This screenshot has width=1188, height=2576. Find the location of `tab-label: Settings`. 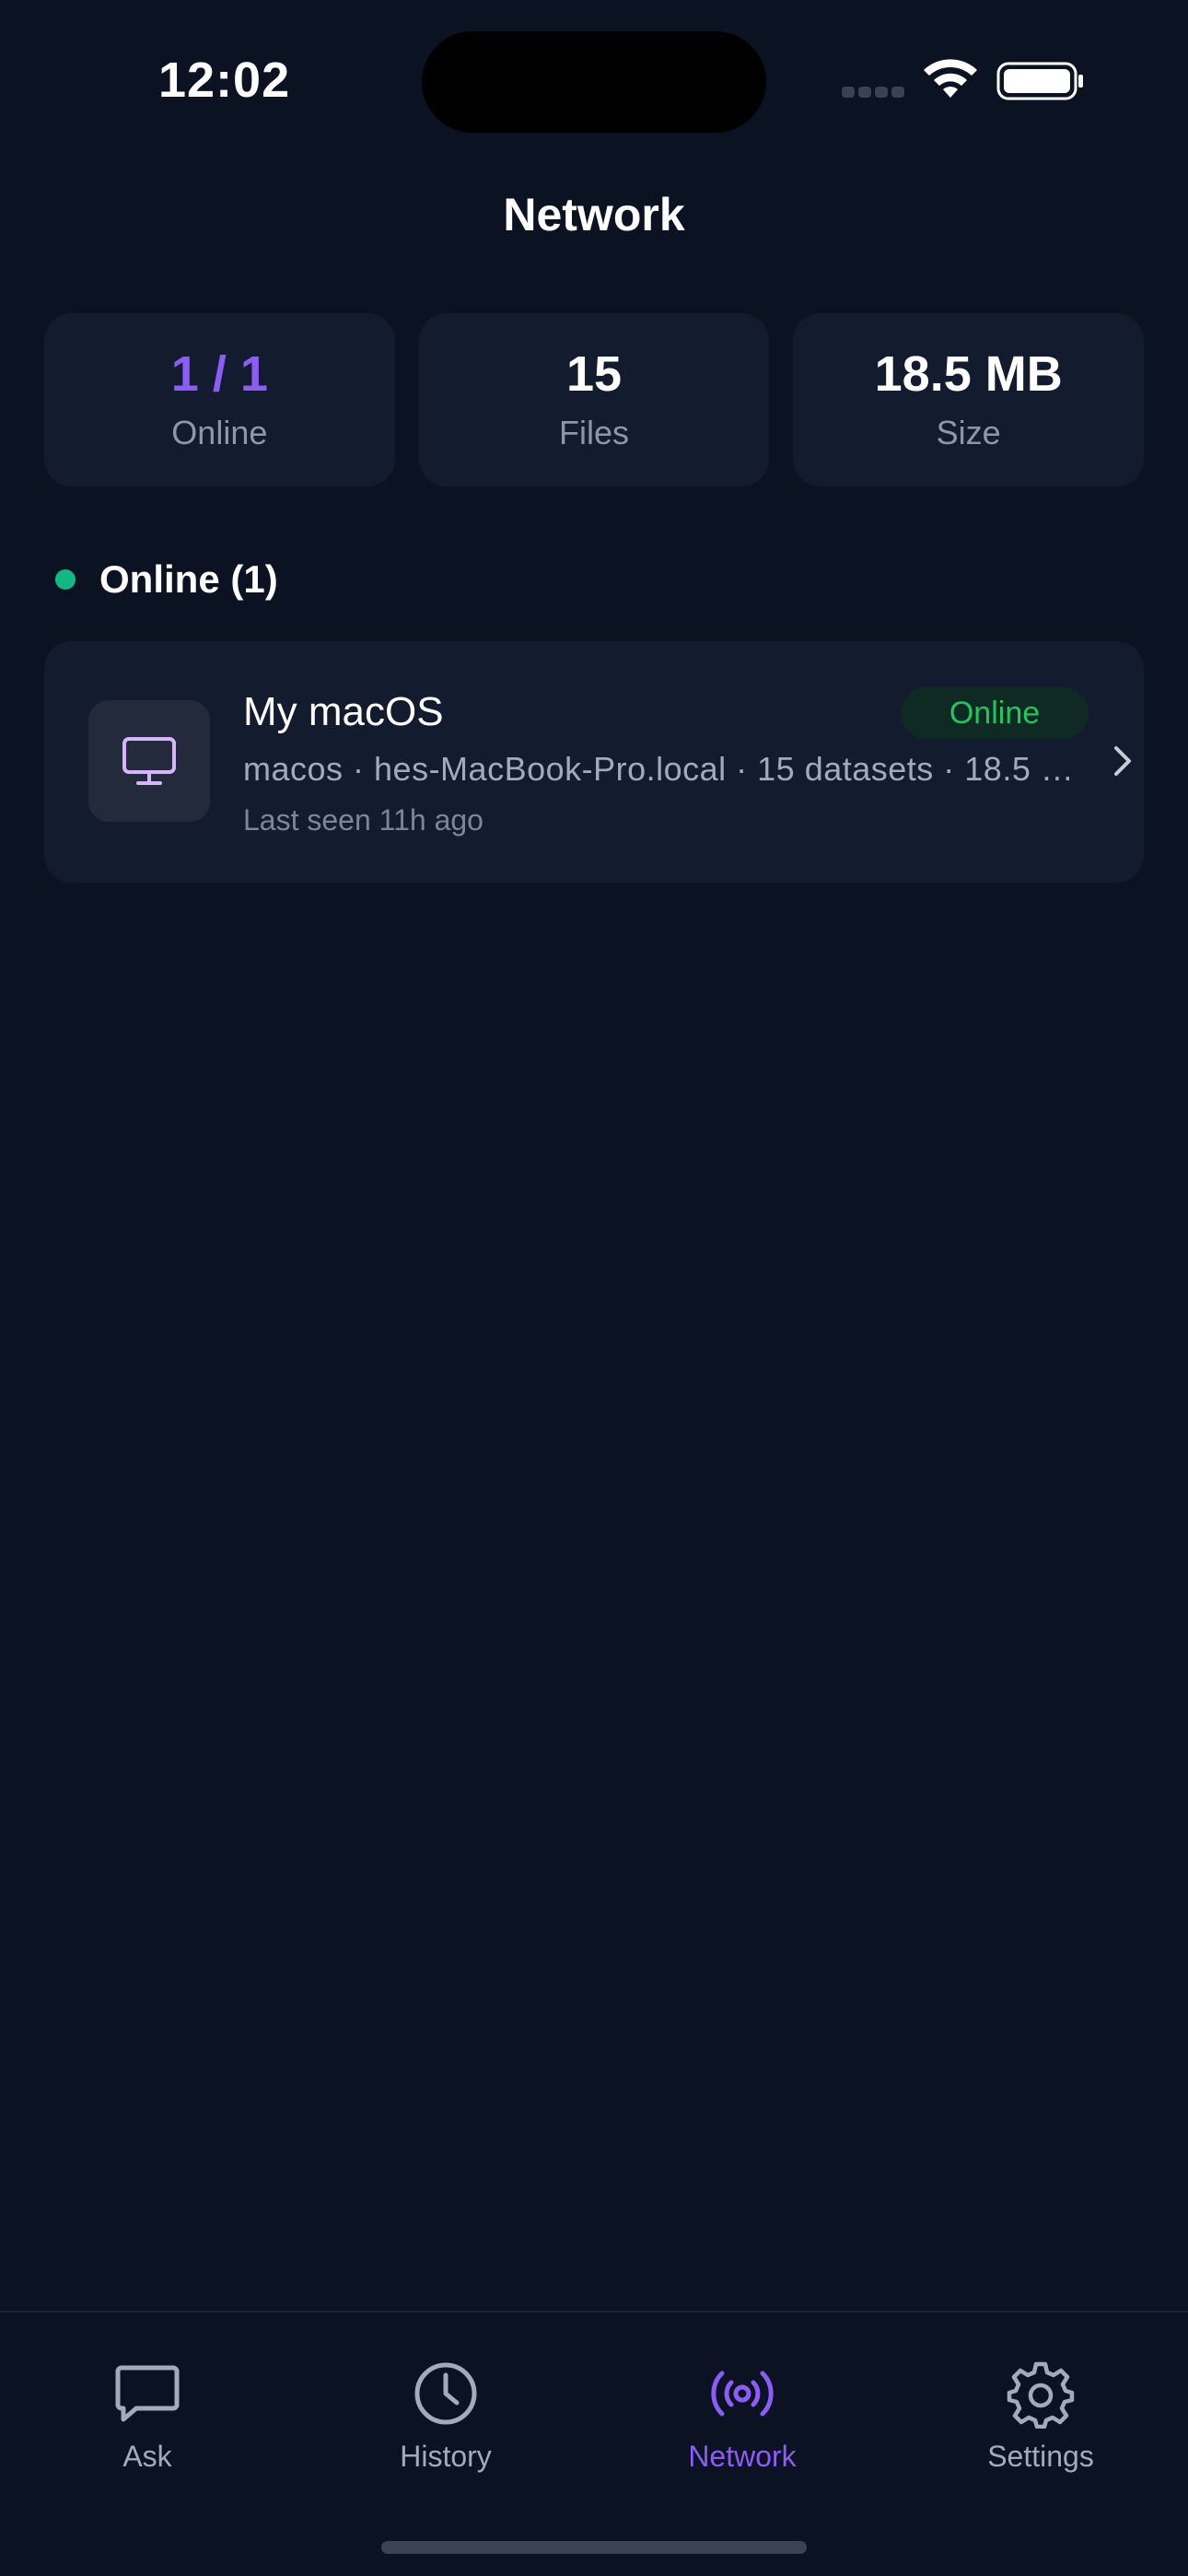

tab-label: Settings is located at coordinates (1040, 2456).